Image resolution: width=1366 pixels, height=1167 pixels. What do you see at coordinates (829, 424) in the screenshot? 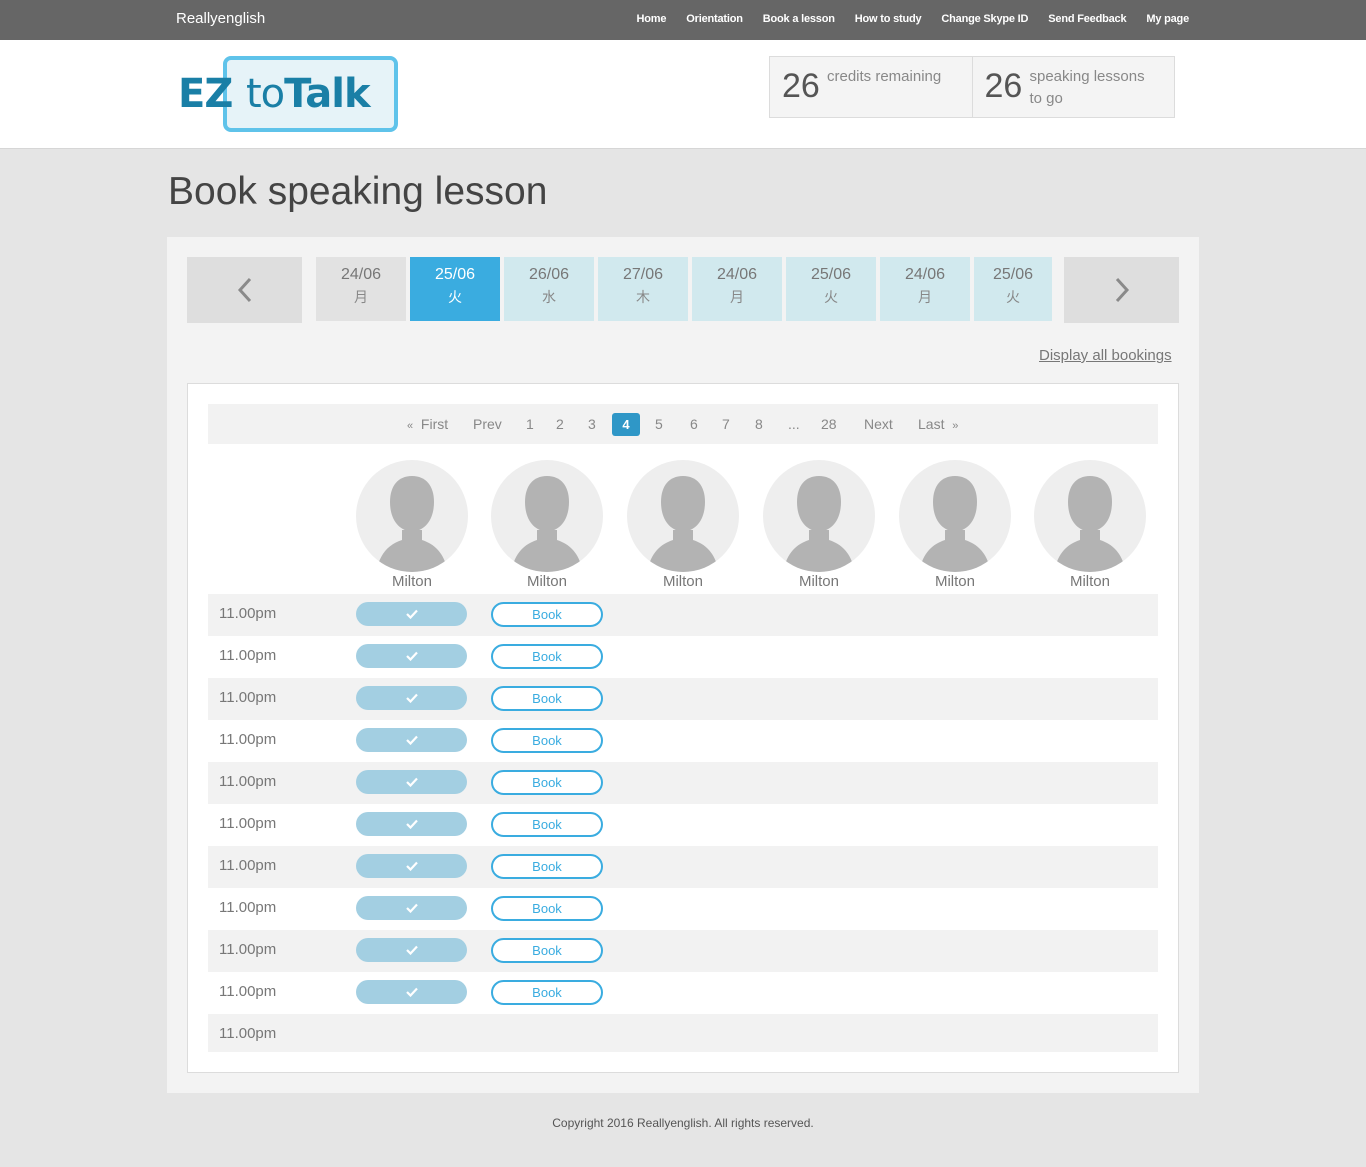
I see `page-link-28: 28` at bounding box center [829, 424].